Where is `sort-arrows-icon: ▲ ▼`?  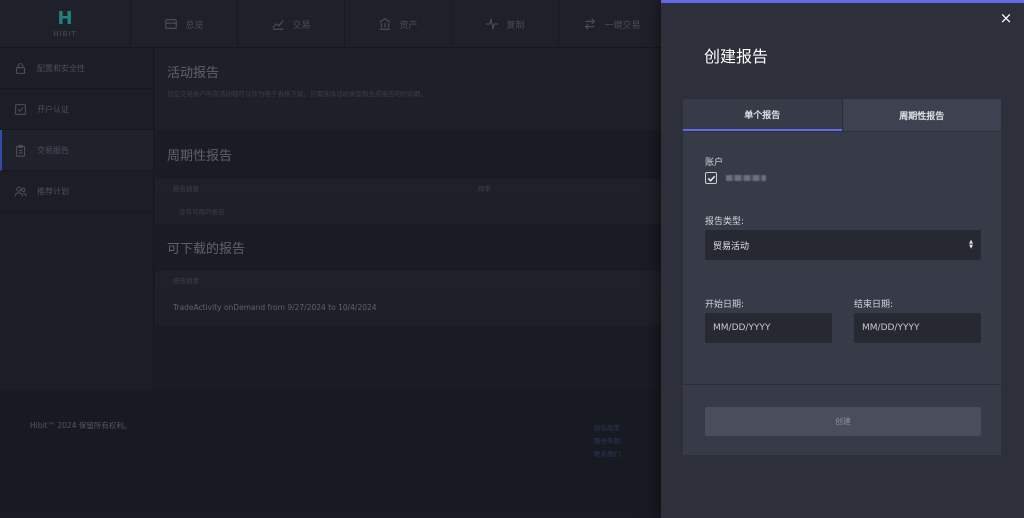 sort-arrows-icon: ▲ ▼ is located at coordinates (971, 244).